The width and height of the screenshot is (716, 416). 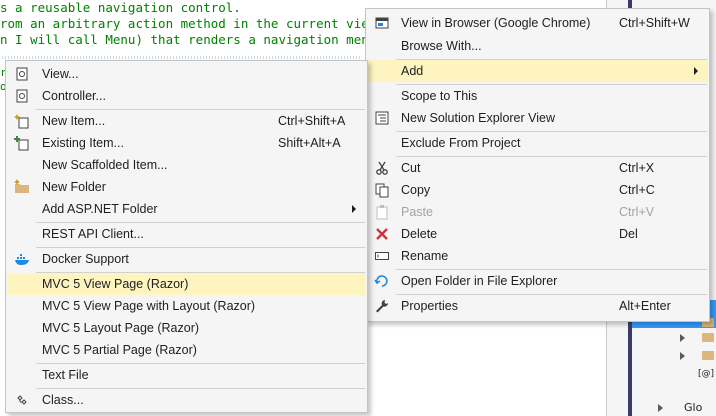 I want to click on code-comment-line: s a reusable navigation control., so click(x=120, y=7).